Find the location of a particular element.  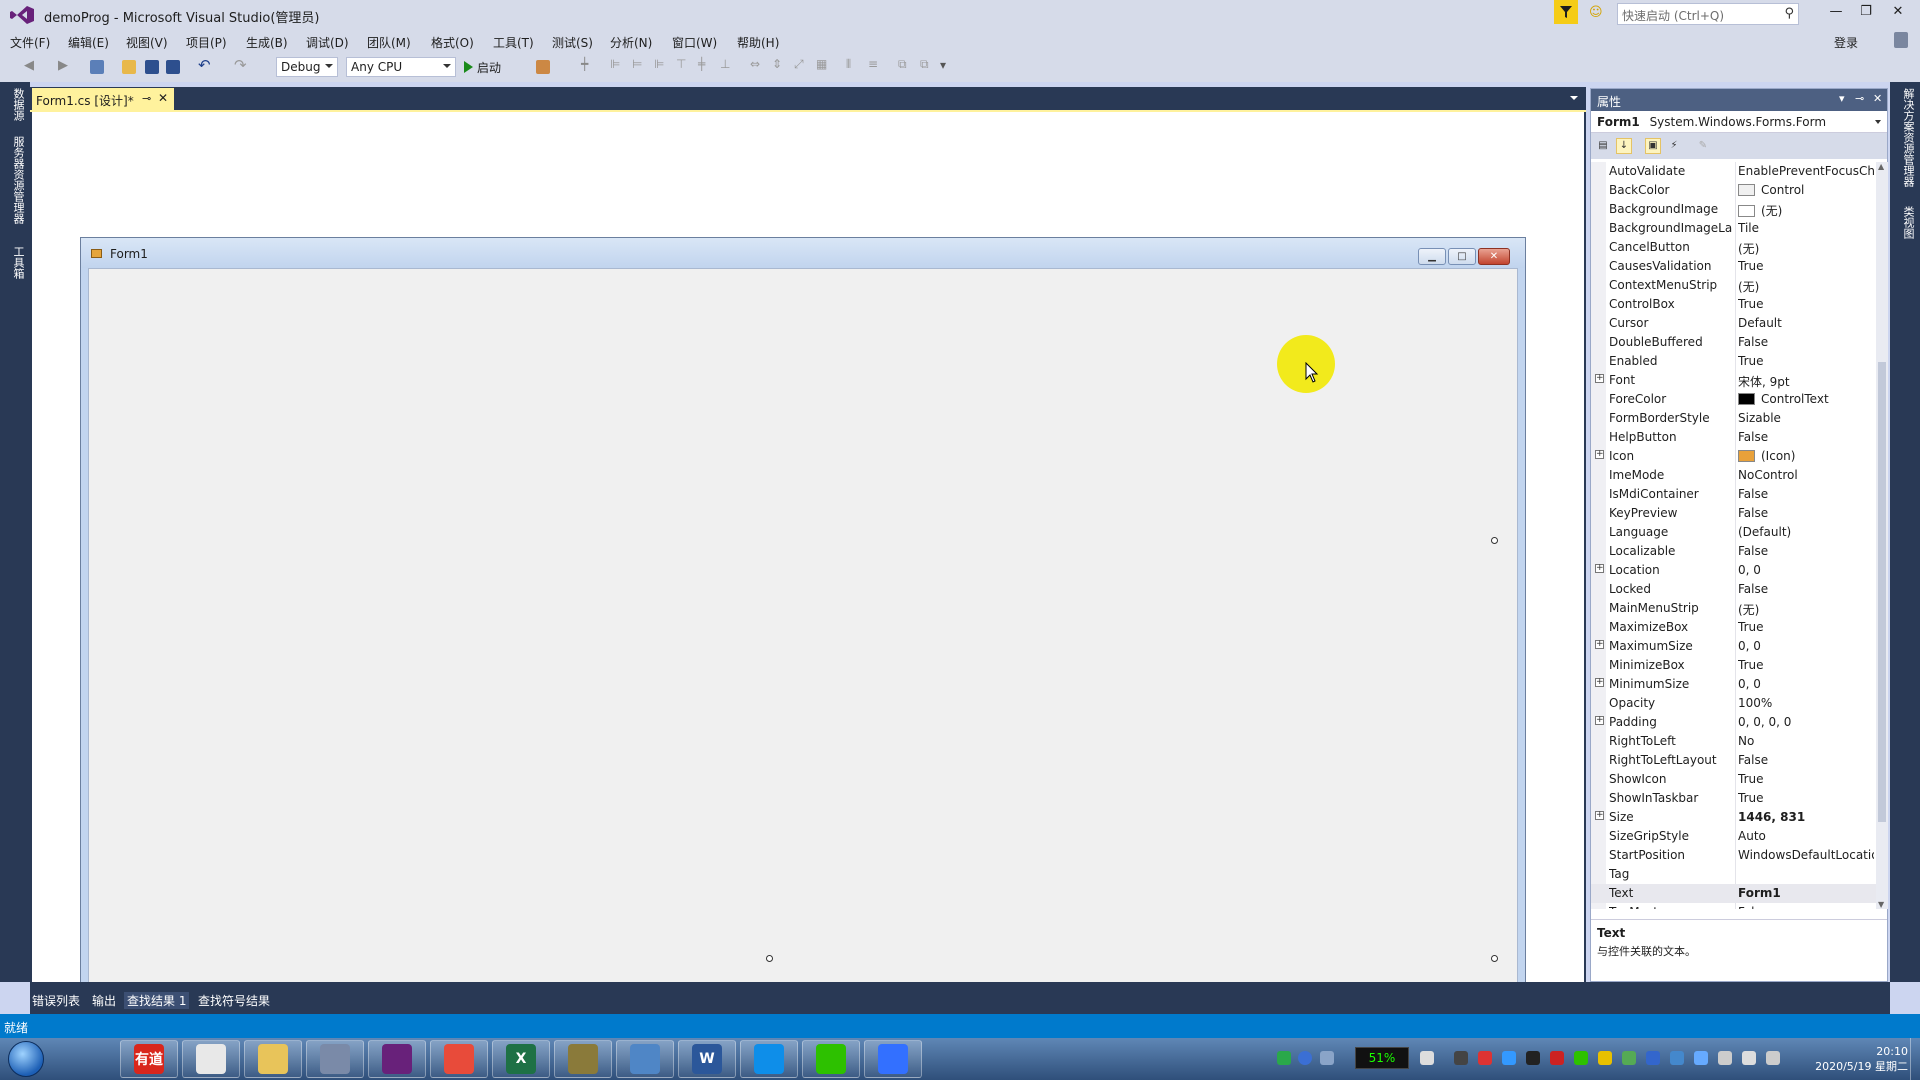

network-icon is located at coordinates (1773, 1058).